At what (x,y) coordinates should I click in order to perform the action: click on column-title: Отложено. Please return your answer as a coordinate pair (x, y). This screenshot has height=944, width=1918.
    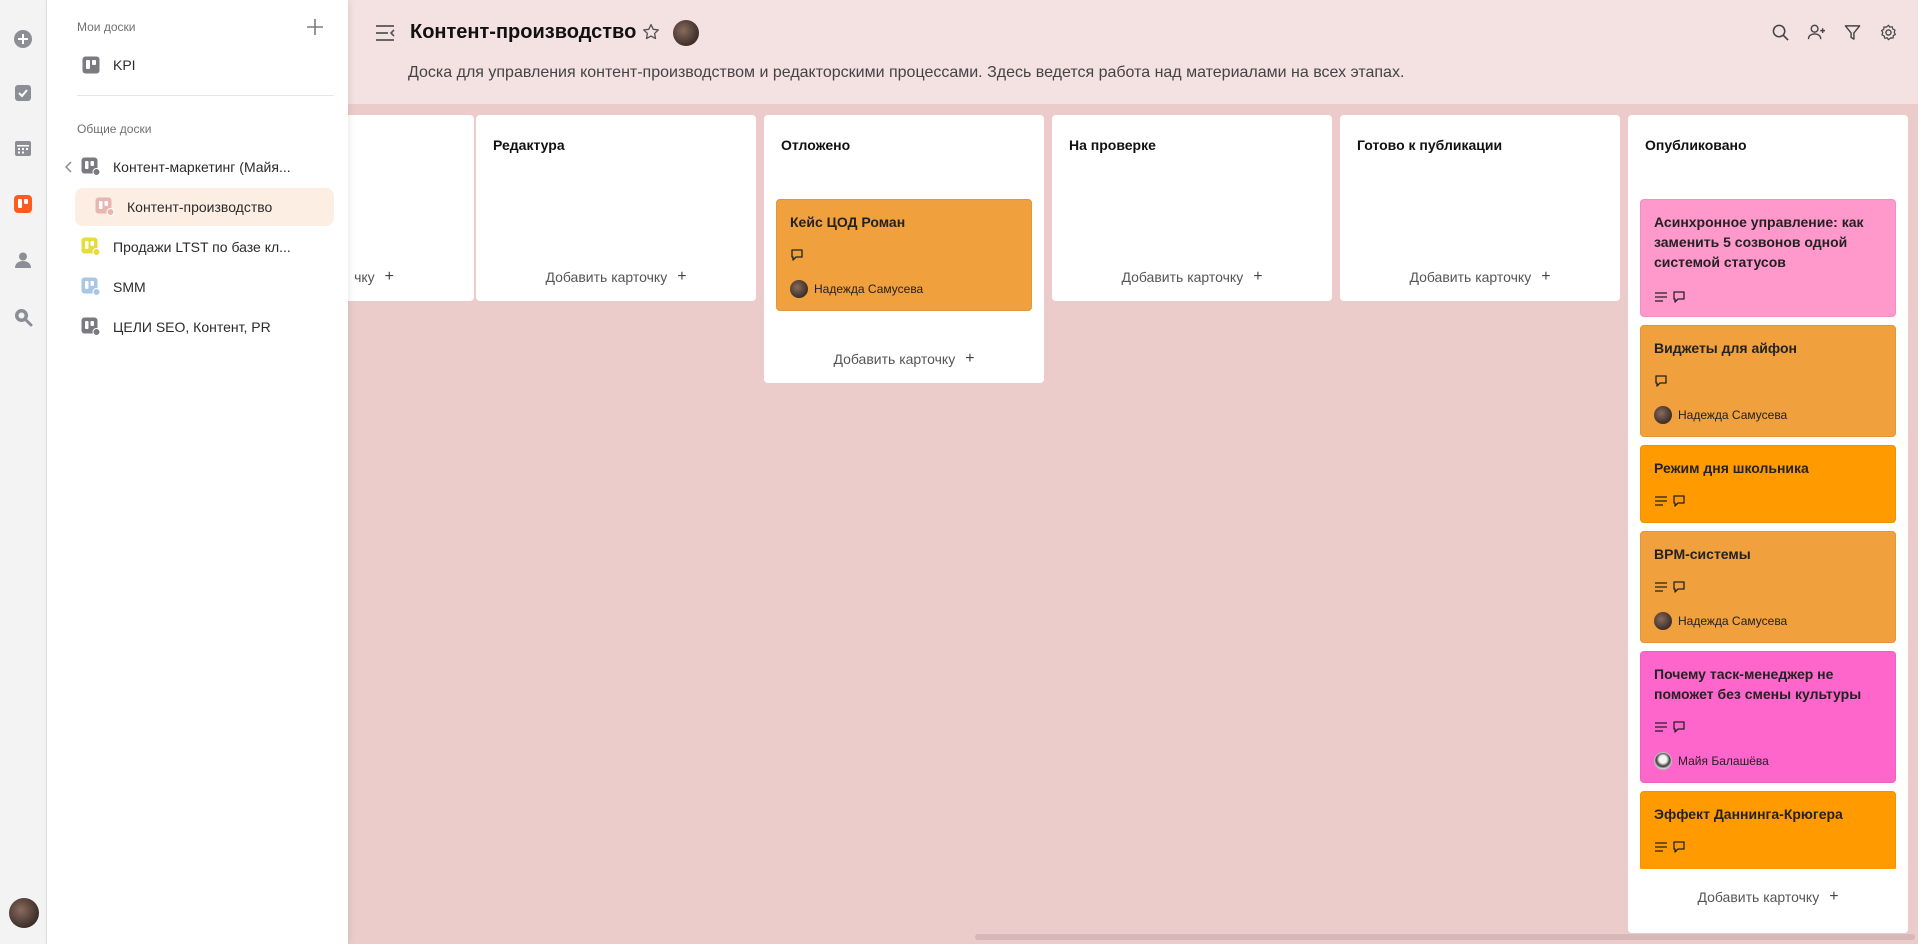
    Looking at the image, I should click on (816, 145).